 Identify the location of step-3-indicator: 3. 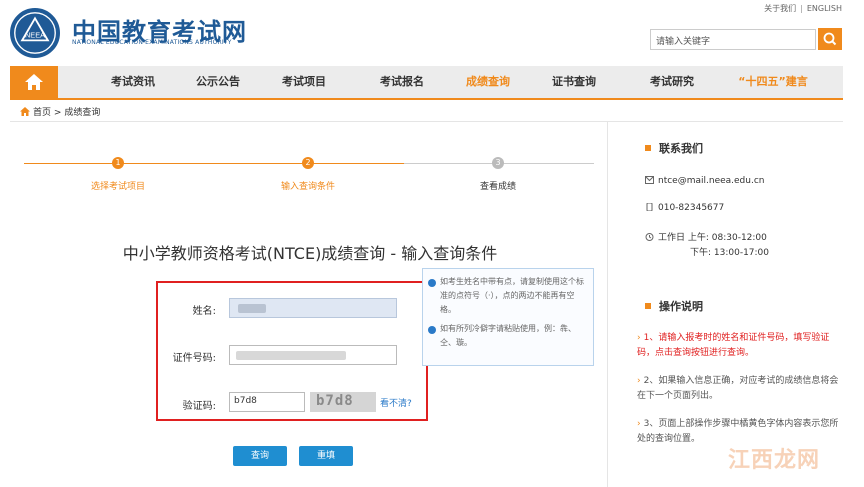
(498, 163).